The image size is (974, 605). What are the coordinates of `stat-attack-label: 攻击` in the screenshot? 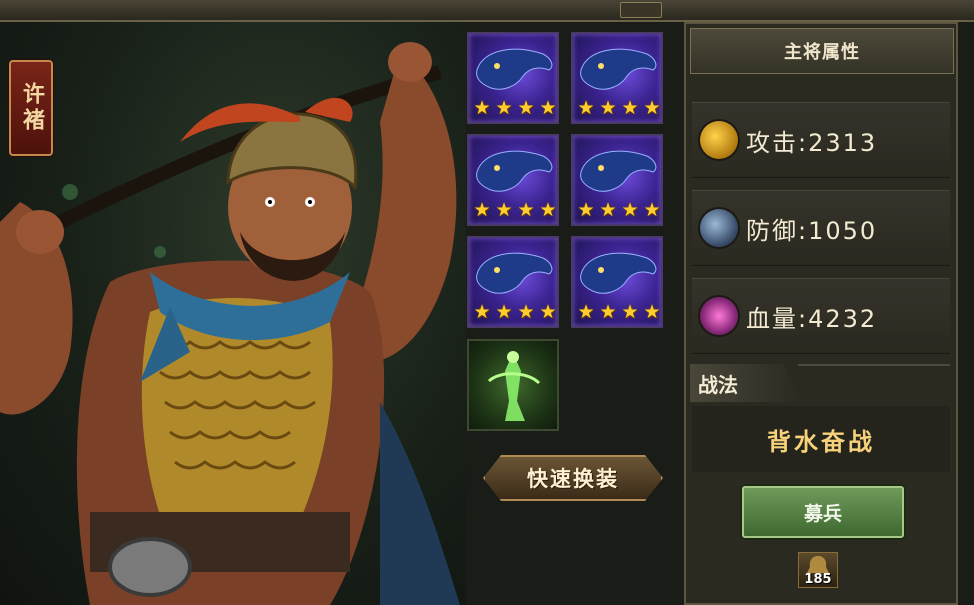 It's located at (772, 142).